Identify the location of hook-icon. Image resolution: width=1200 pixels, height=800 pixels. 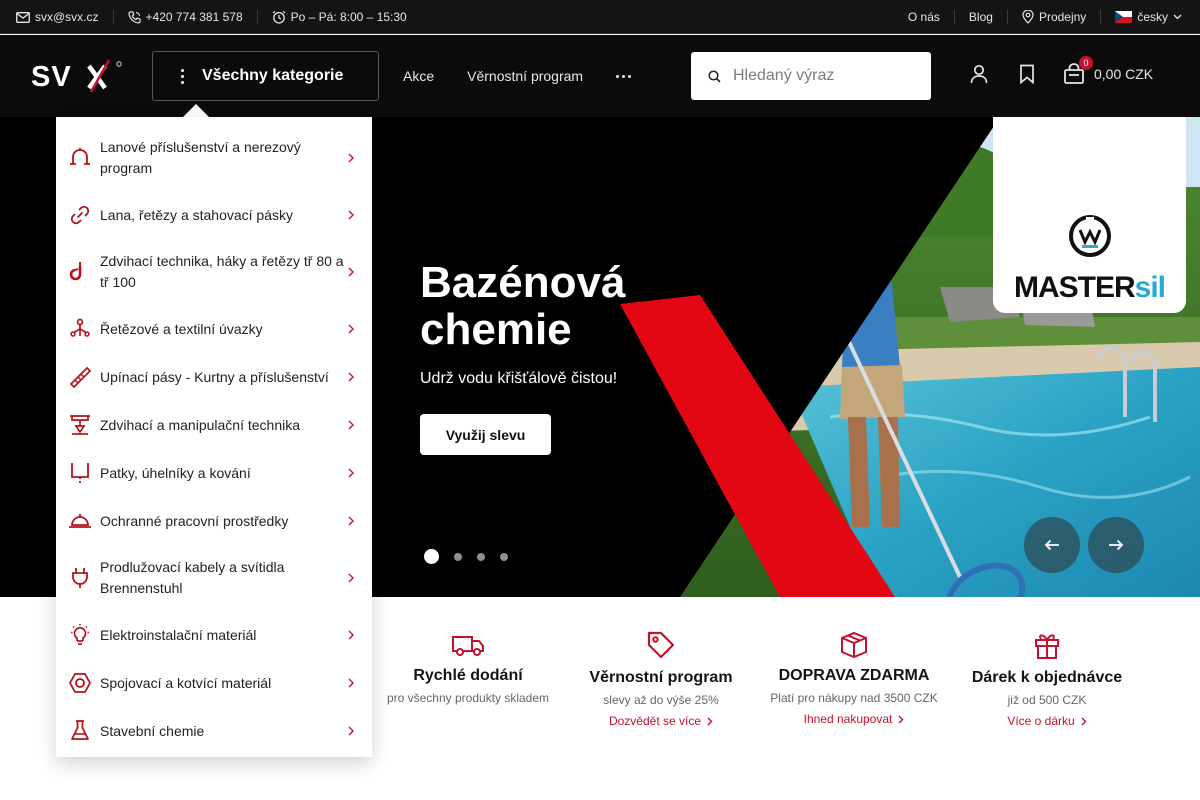
(75, 271).